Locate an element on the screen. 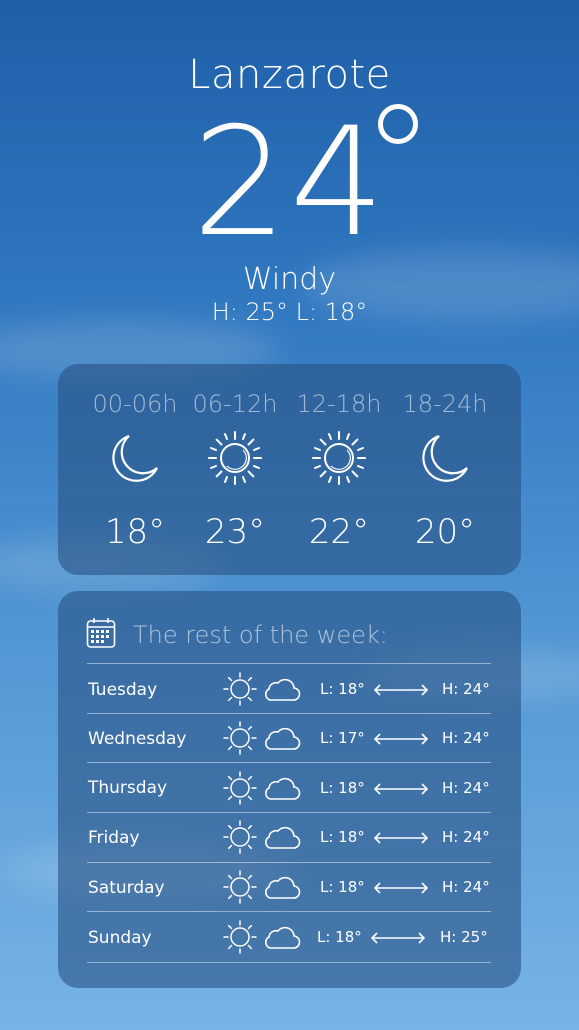 The width and height of the screenshot is (579, 1030). day-name: Wednesday is located at coordinates (137, 739).